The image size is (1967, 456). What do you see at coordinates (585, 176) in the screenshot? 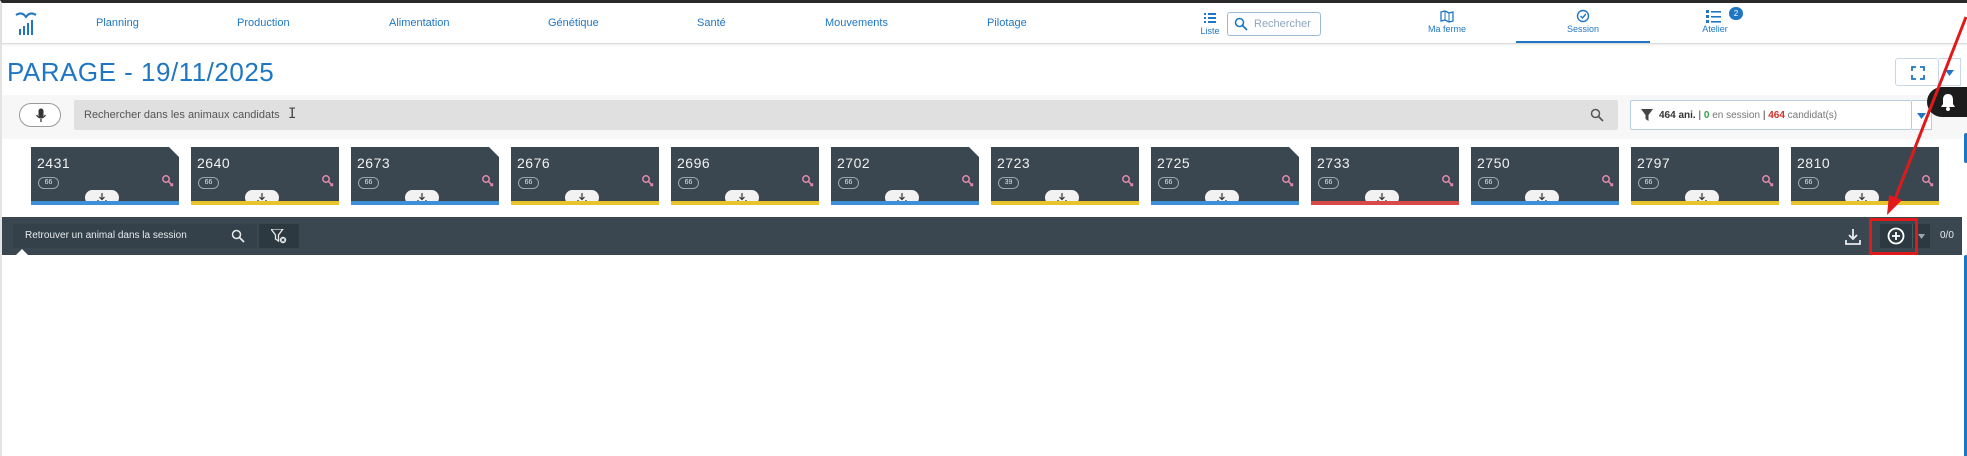
I see `animal-card: 2676 66` at bounding box center [585, 176].